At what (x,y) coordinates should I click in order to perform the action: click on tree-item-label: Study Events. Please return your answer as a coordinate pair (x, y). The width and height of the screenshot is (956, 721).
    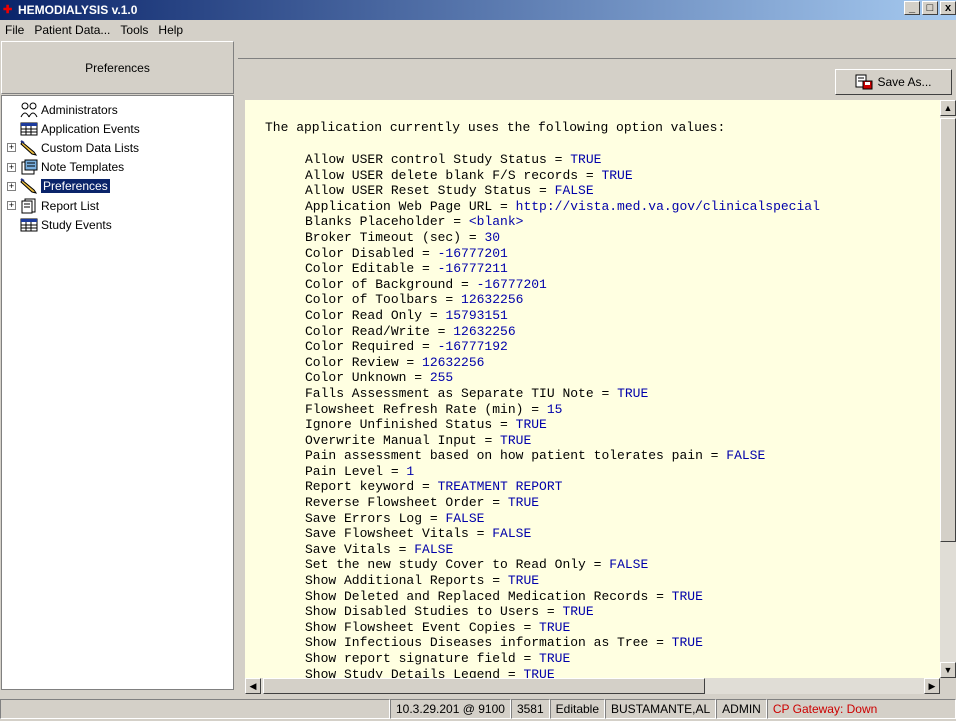
    Looking at the image, I should click on (76, 224).